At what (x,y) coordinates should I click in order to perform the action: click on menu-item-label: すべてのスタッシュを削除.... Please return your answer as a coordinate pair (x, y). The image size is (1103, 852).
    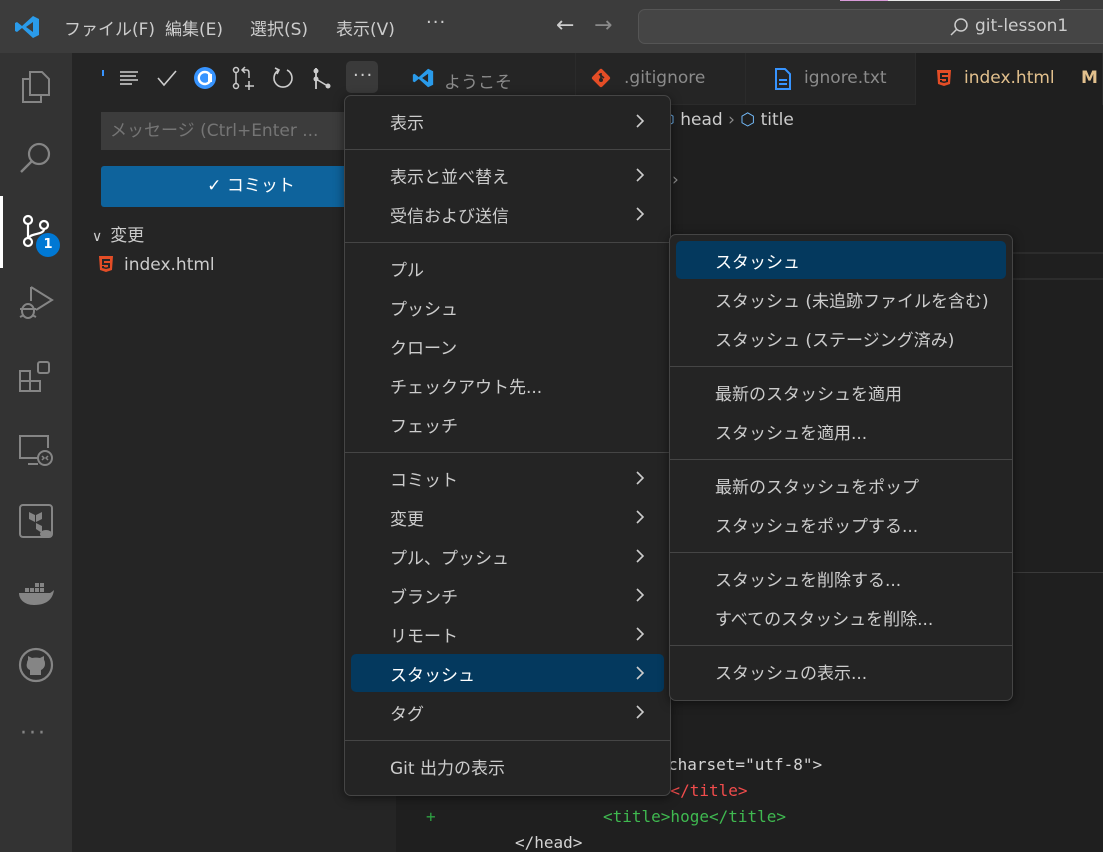
    Looking at the image, I should click on (824, 620).